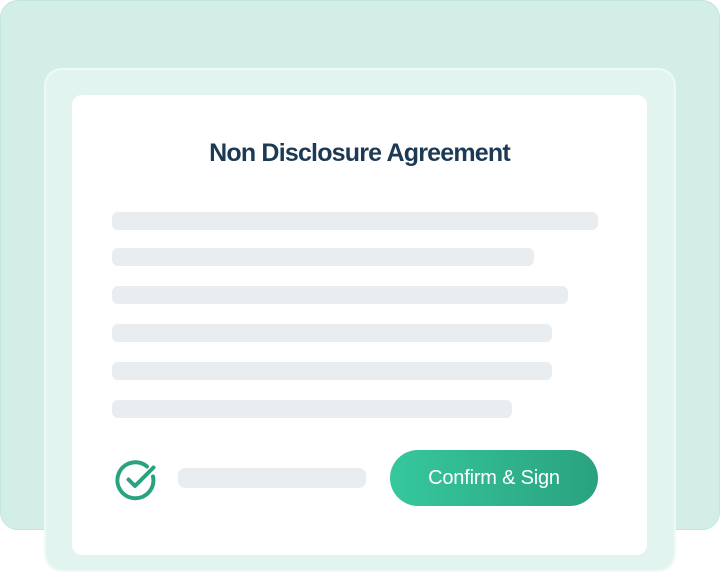  Describe the element at coordinates (360, 153) in the screenshot. I see `document-title: Non Disclosure Agreement` at that location.